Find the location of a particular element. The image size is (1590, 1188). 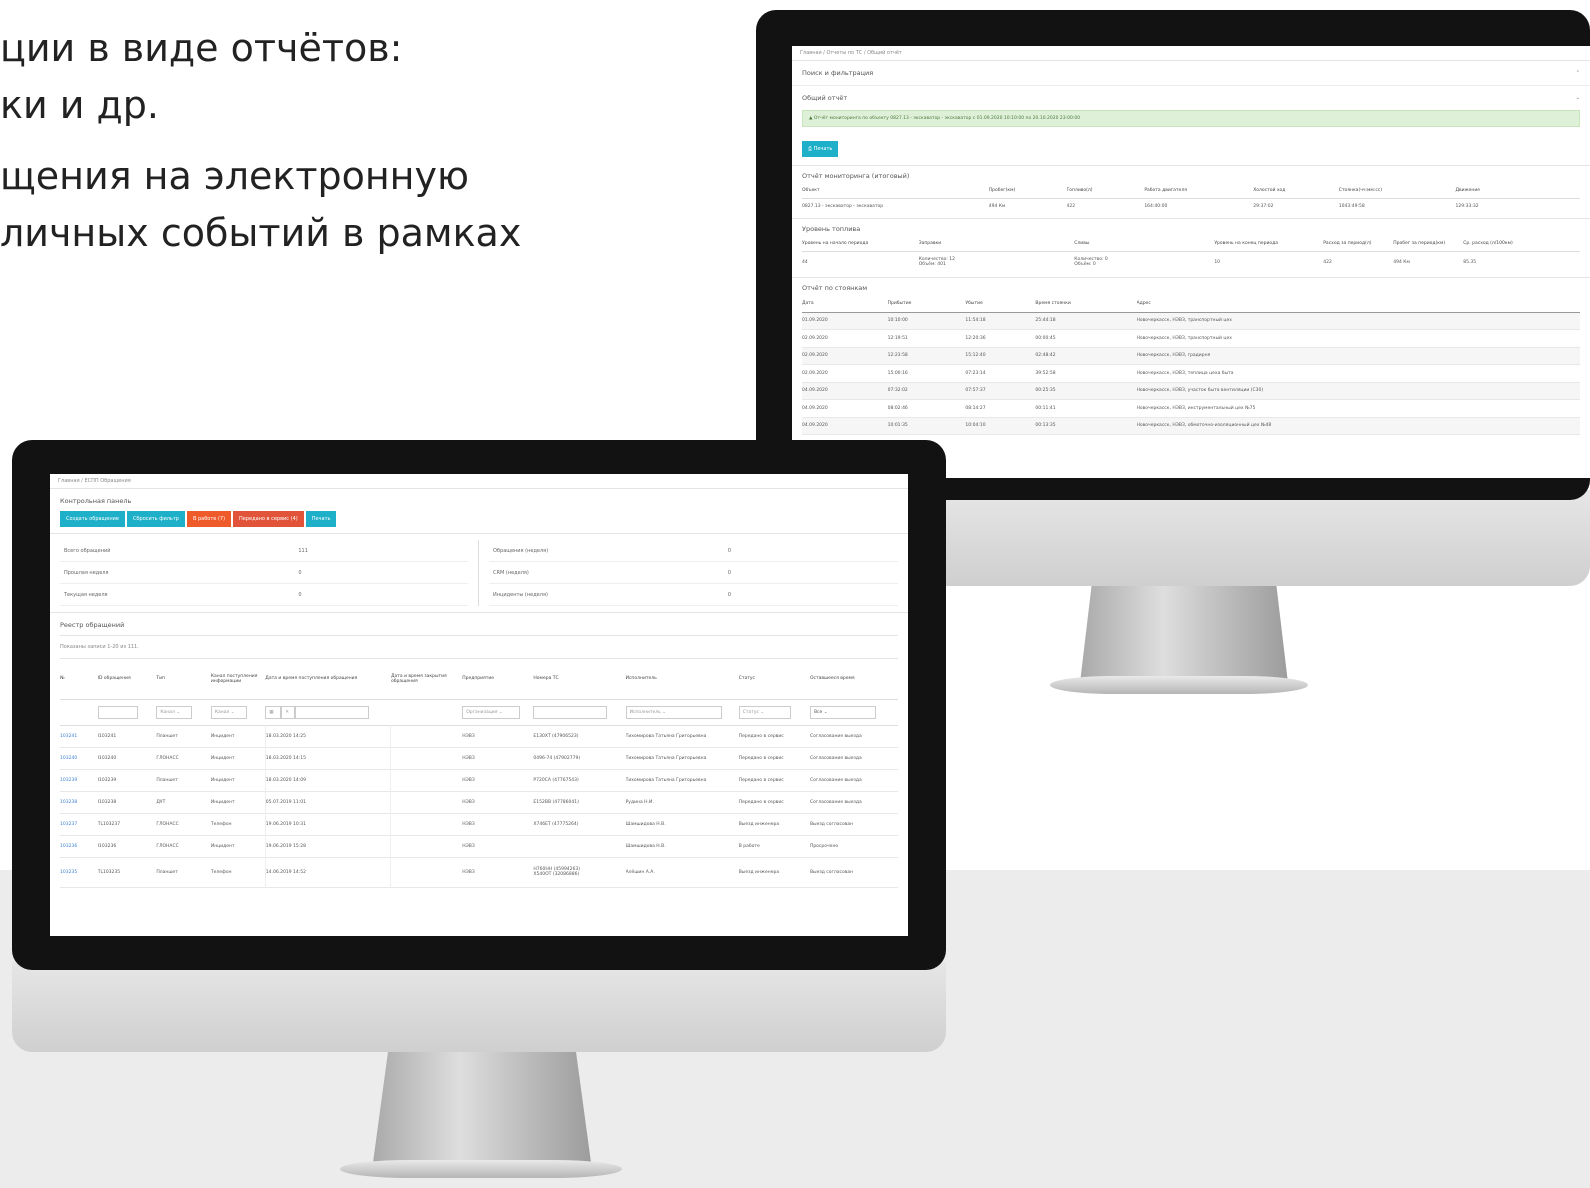

calendar-icon: ▦ is located at coordinates (273, 712).